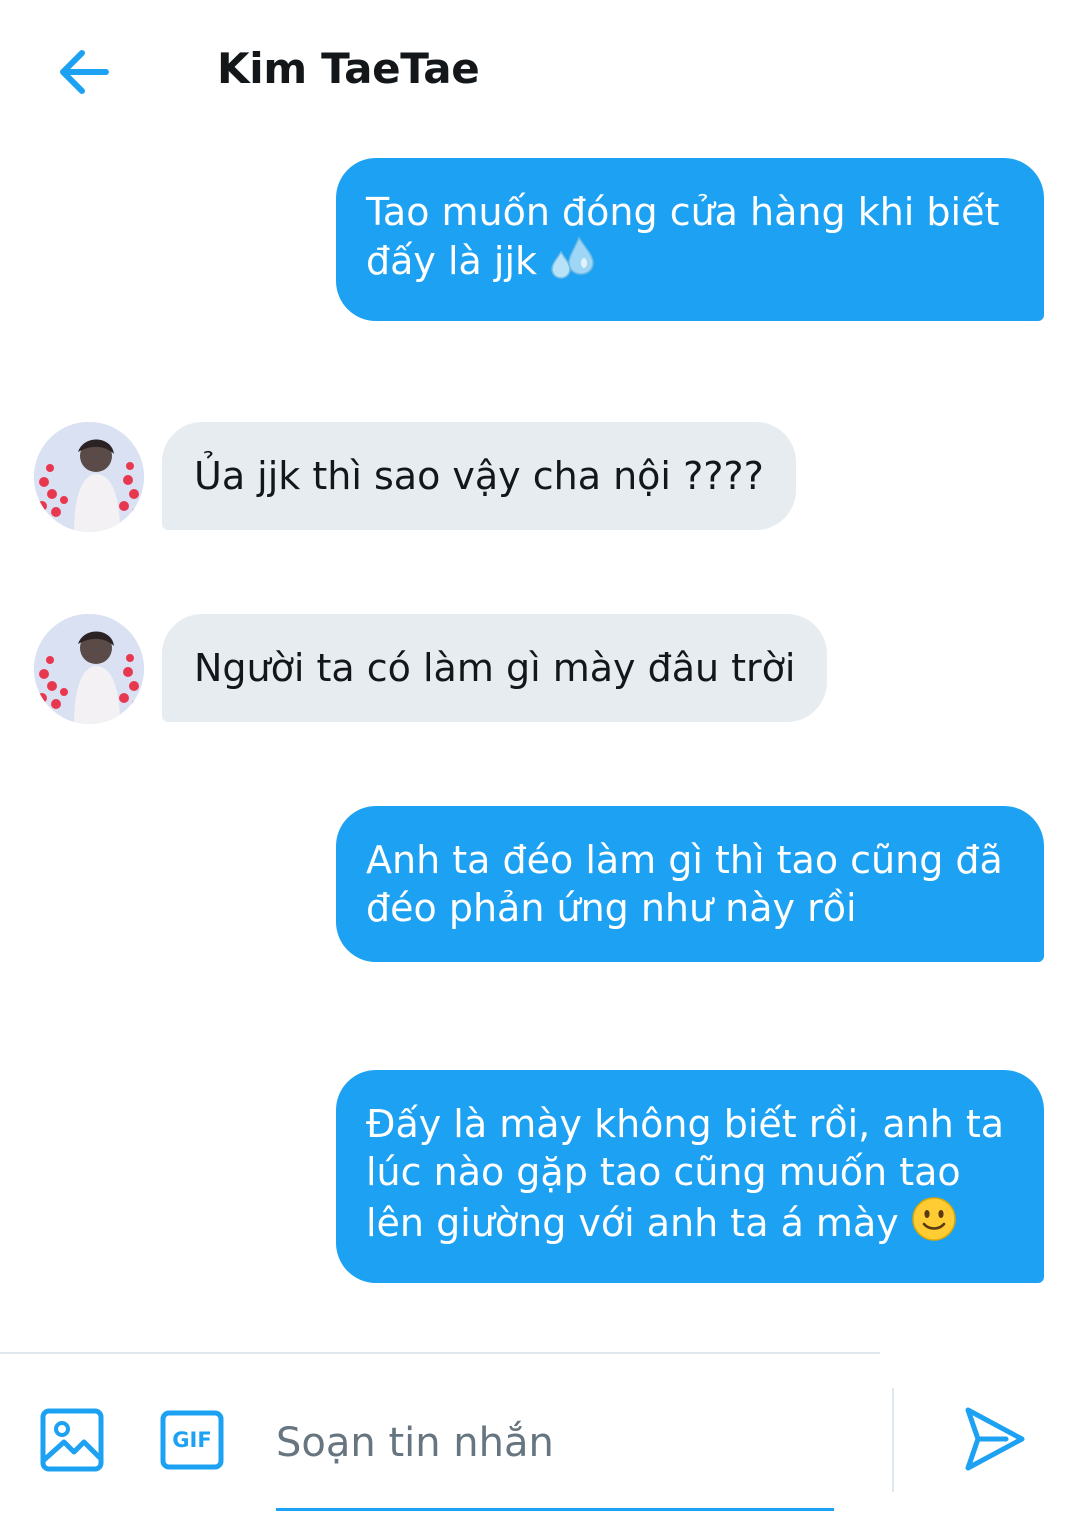 This screenshot has height=1515, width=1080. Describe the element at coordinates (572, 263) in the screenshot. I see `sweat-droplets-icon` at that location.